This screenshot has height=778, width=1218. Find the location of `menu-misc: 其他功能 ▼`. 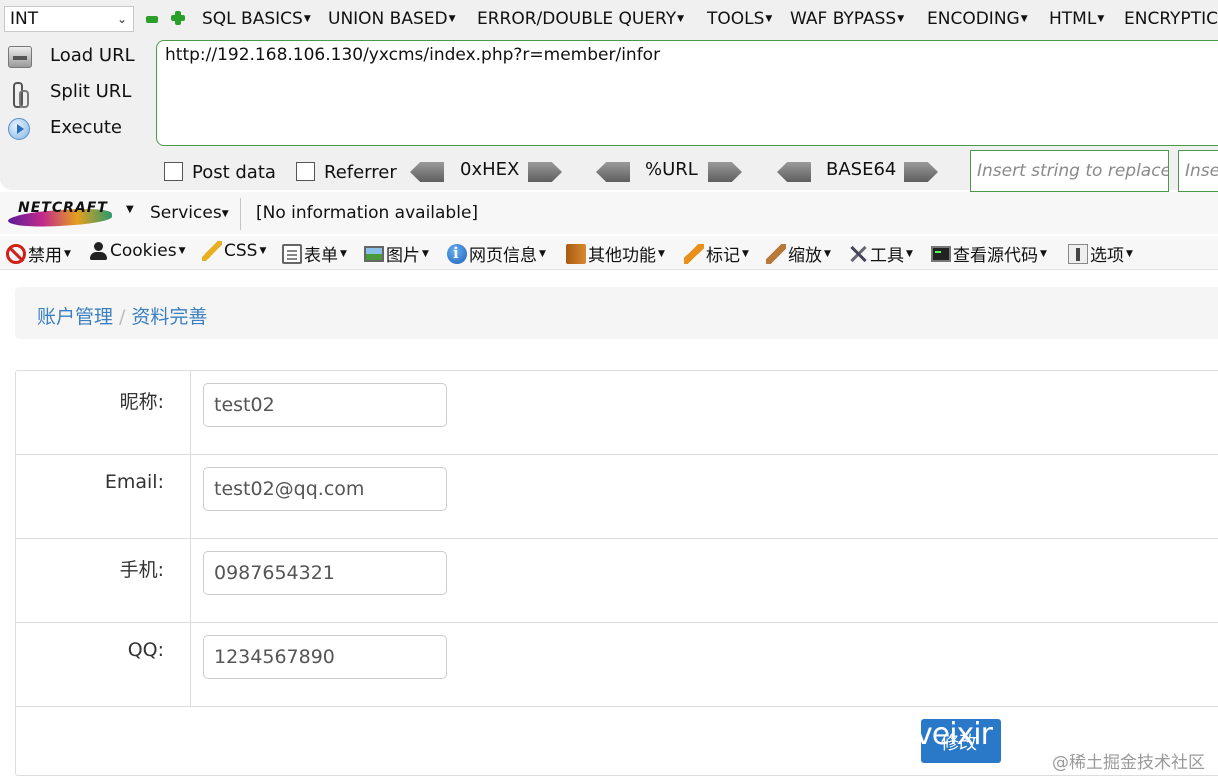

menu-misc: 其他功能 ▼ is located at coordinates (615, 253).